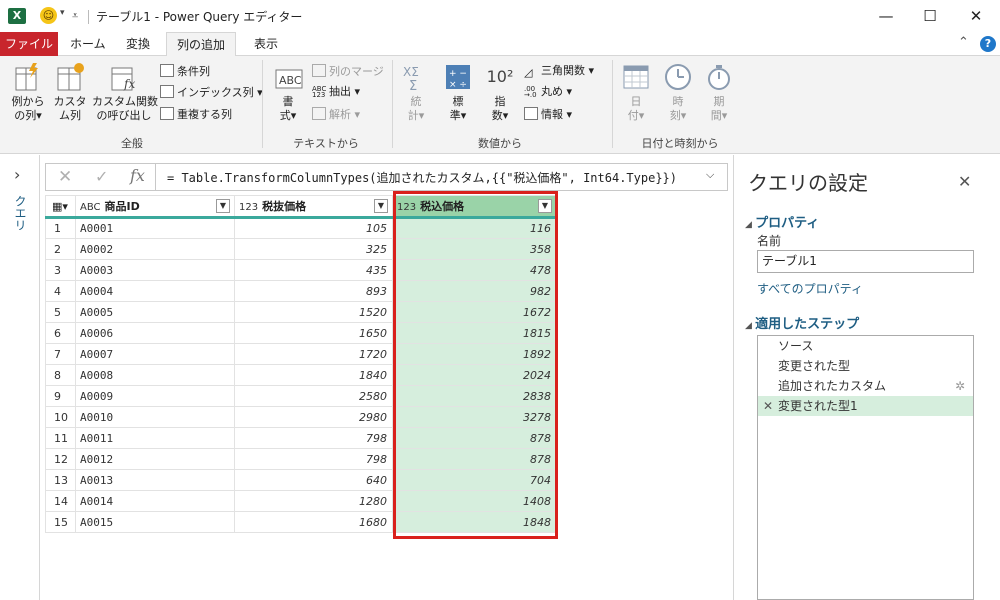  Describe the element at coordinates (211, 92) in the screenshot. I see `index-column-button: インデックス列 ▾` at that location.